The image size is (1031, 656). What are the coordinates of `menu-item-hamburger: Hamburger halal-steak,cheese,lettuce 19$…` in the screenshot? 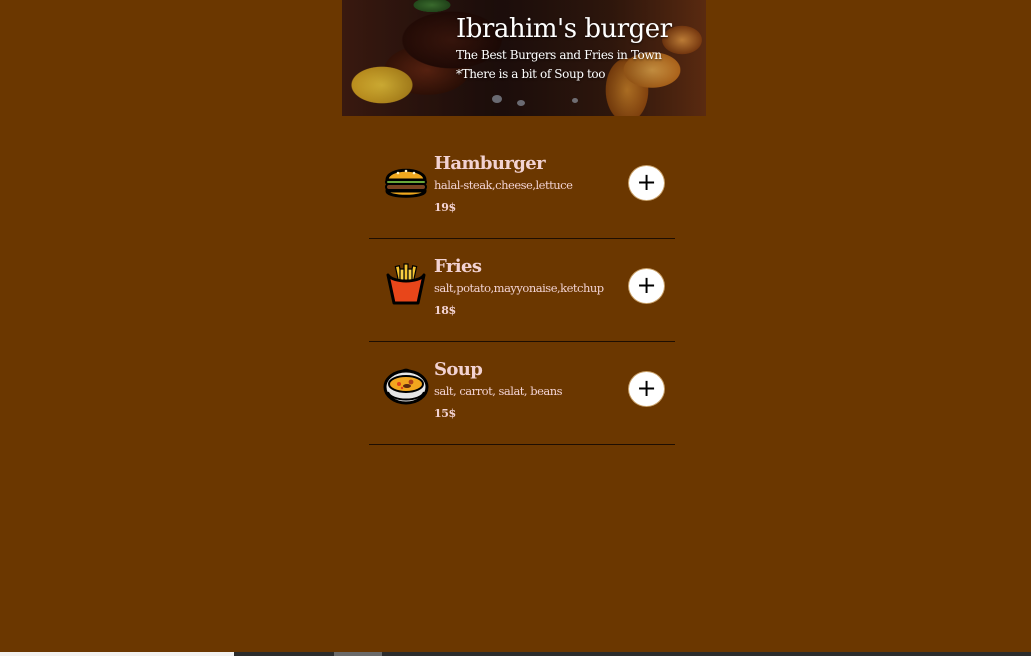 It's located at (522, 187).